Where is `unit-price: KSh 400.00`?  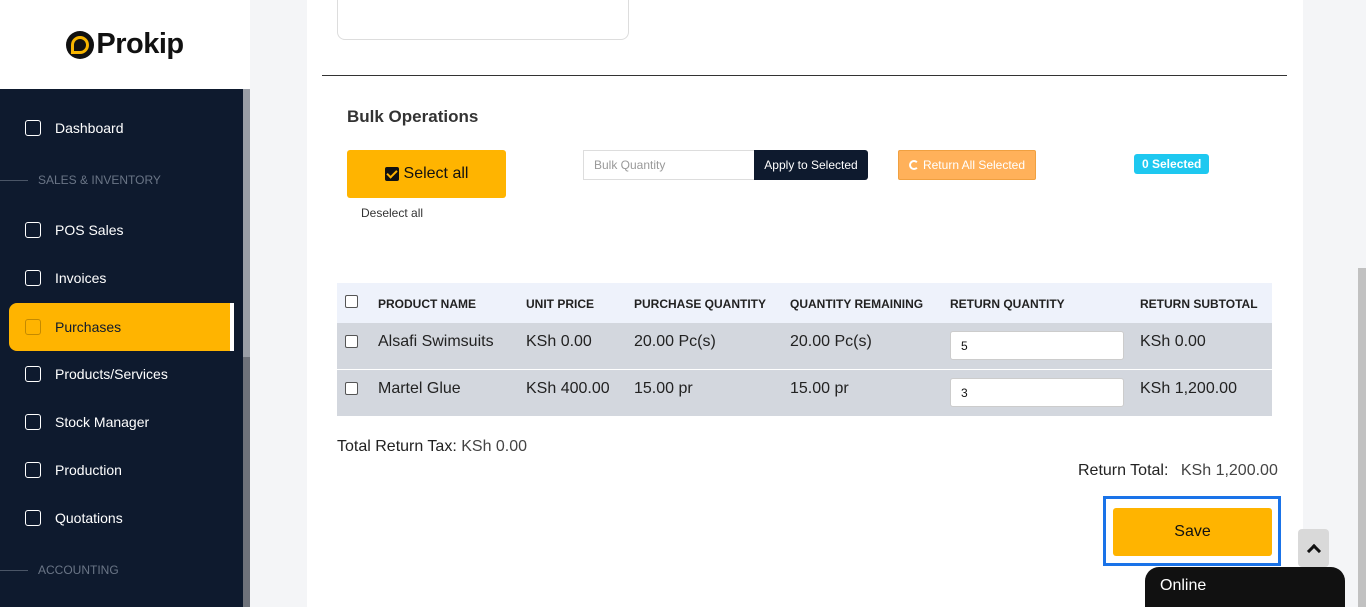
unit-price: KSh 400.00 is located at coordinates (568, 388).